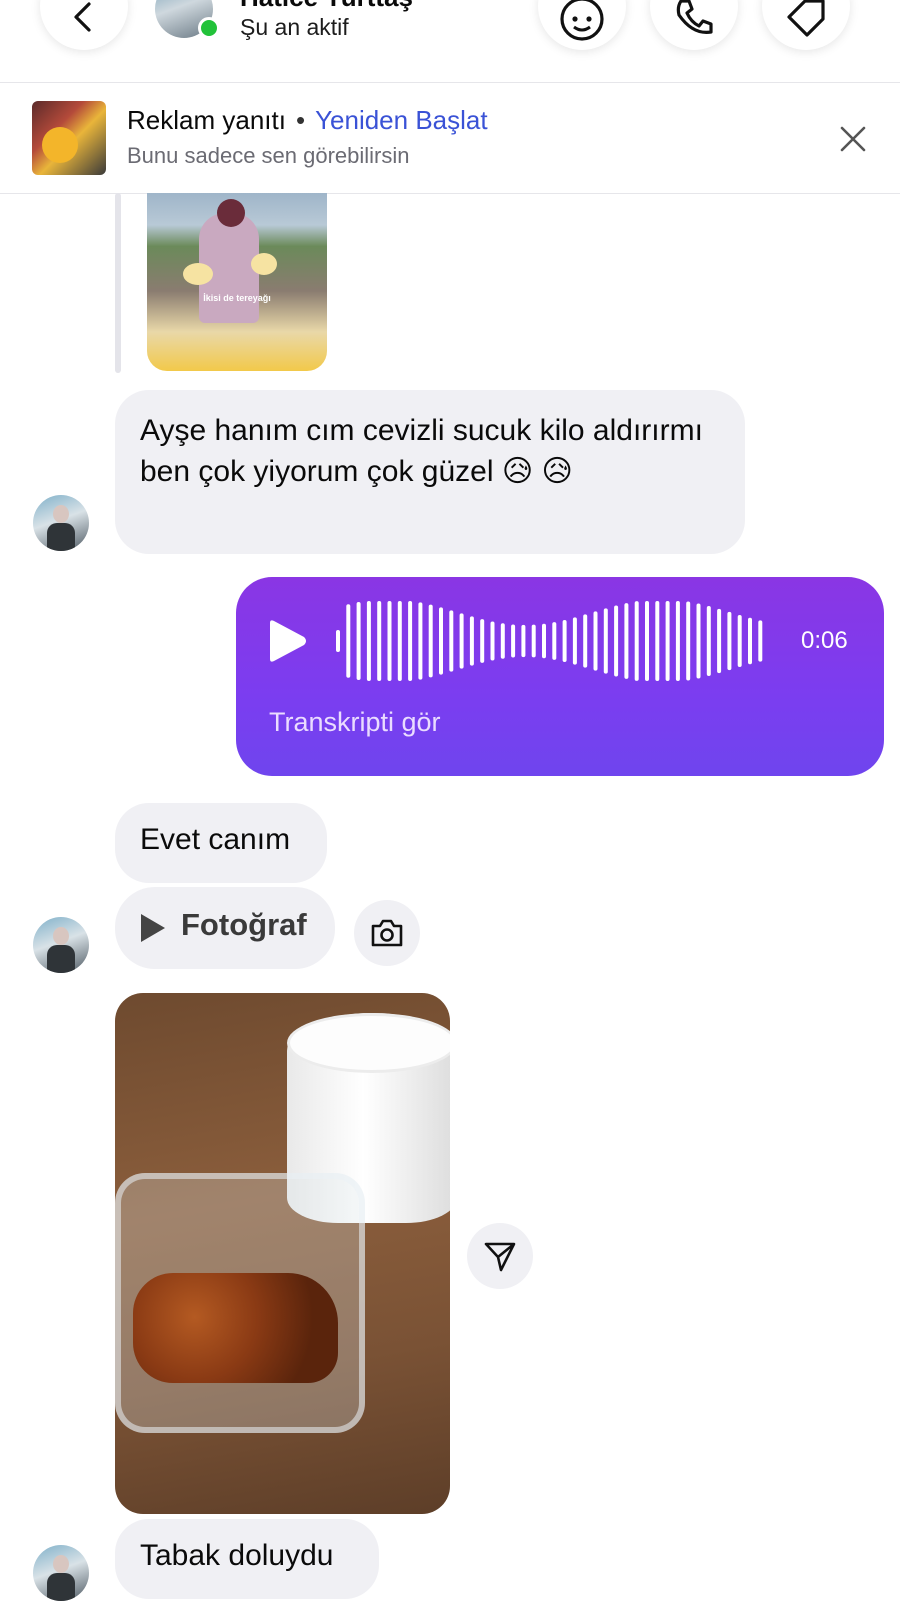 The image size is (900, 1601). Describe the element at coordinates (355, 722) in the screenshot. I see `see-transcript-link: Transkripti gör` at that location.